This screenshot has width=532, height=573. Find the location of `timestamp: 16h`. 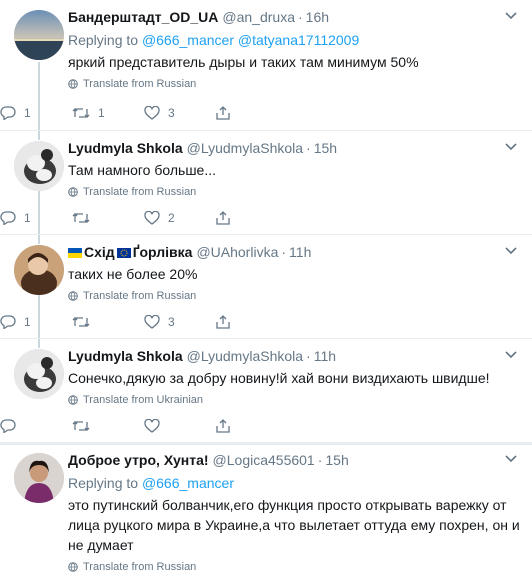

timestamp: 16h is located at coordinates (317, 17).